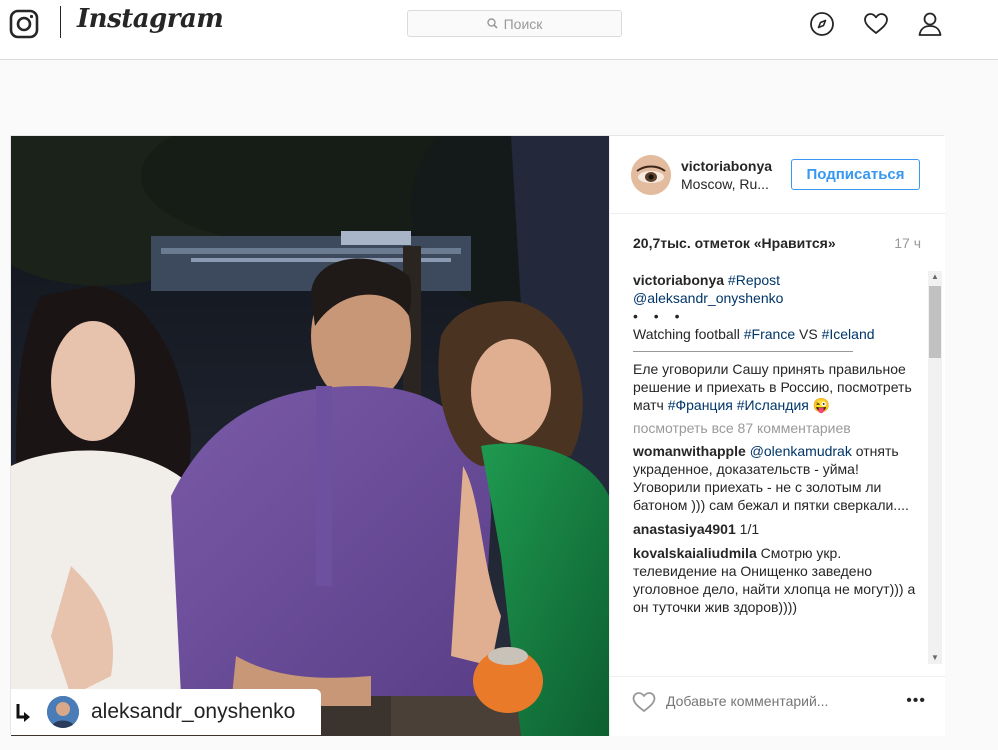 This screenshot has height=750, width=998. I want to click on caption-text: Watching football, so click(688, 334).